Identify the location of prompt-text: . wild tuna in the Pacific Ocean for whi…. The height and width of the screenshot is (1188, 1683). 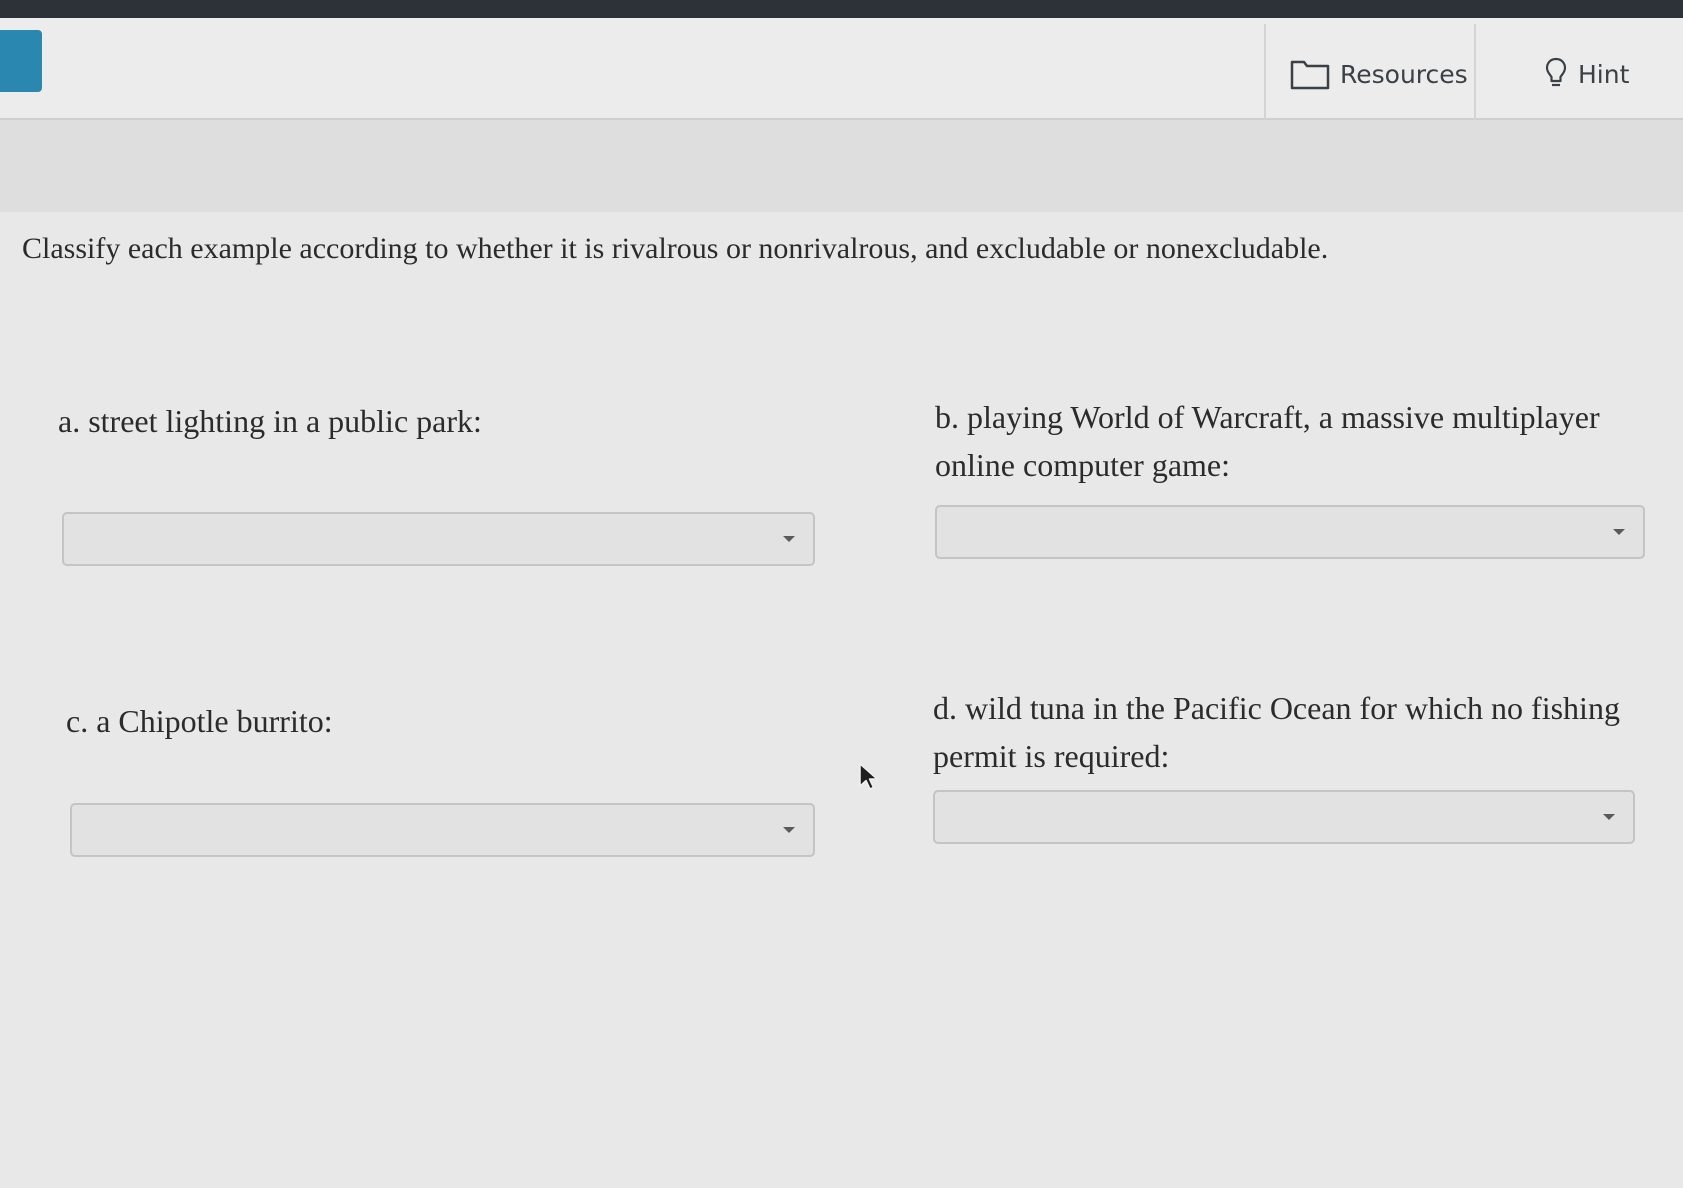
(1276, 732).